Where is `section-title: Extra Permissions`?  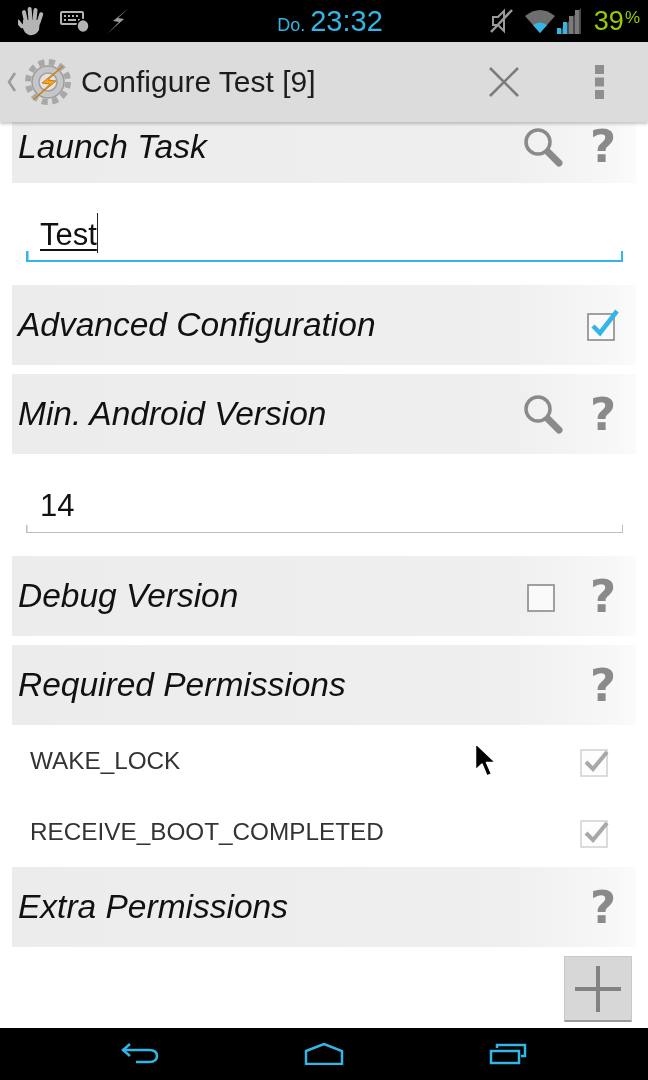
section-title: Extra Permissions is located at coordinates (153, 907).